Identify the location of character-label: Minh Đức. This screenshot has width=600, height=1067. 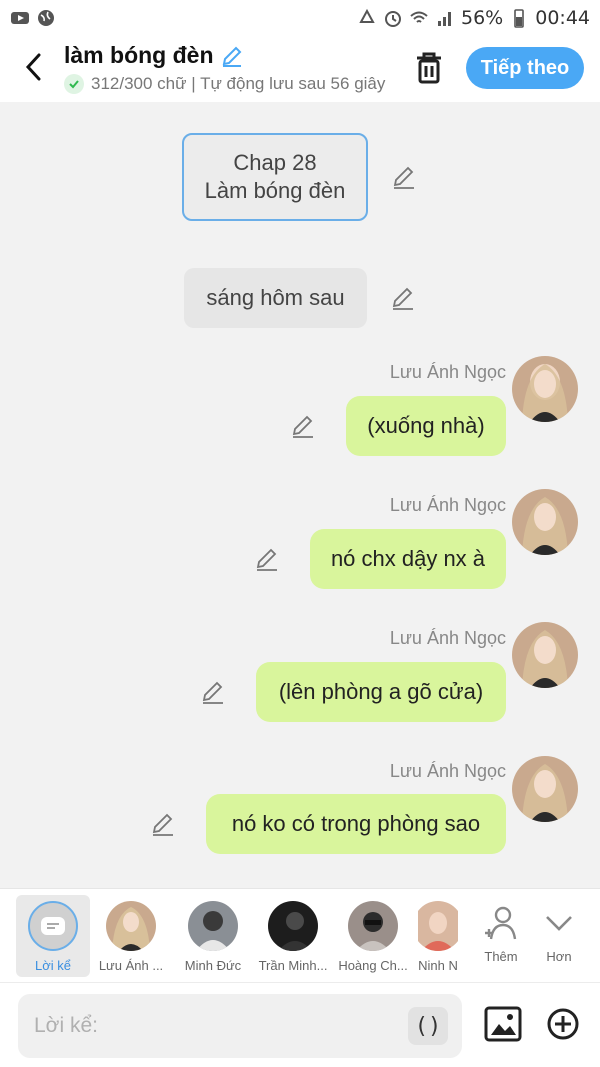
(213, 965).